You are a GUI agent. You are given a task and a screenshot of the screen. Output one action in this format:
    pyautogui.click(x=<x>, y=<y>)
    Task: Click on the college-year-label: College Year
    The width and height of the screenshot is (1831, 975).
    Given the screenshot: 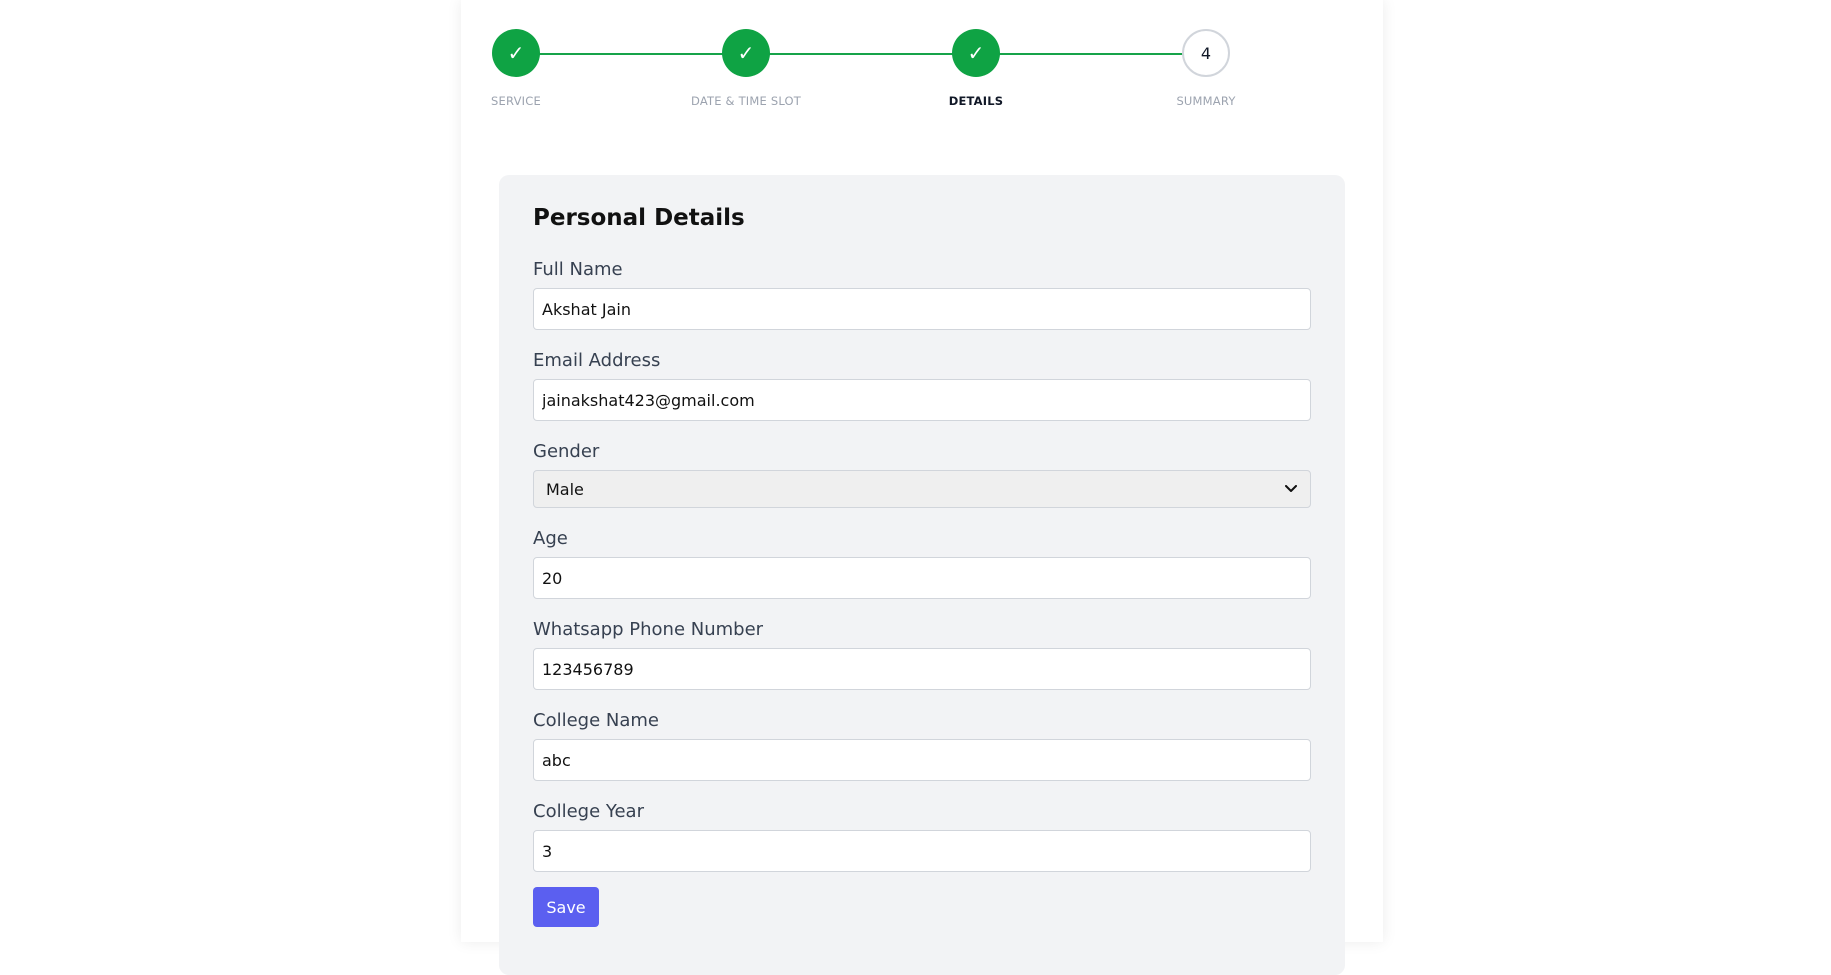 What is the action you would take?
    pyautogui.click(x=588, y=811)
    